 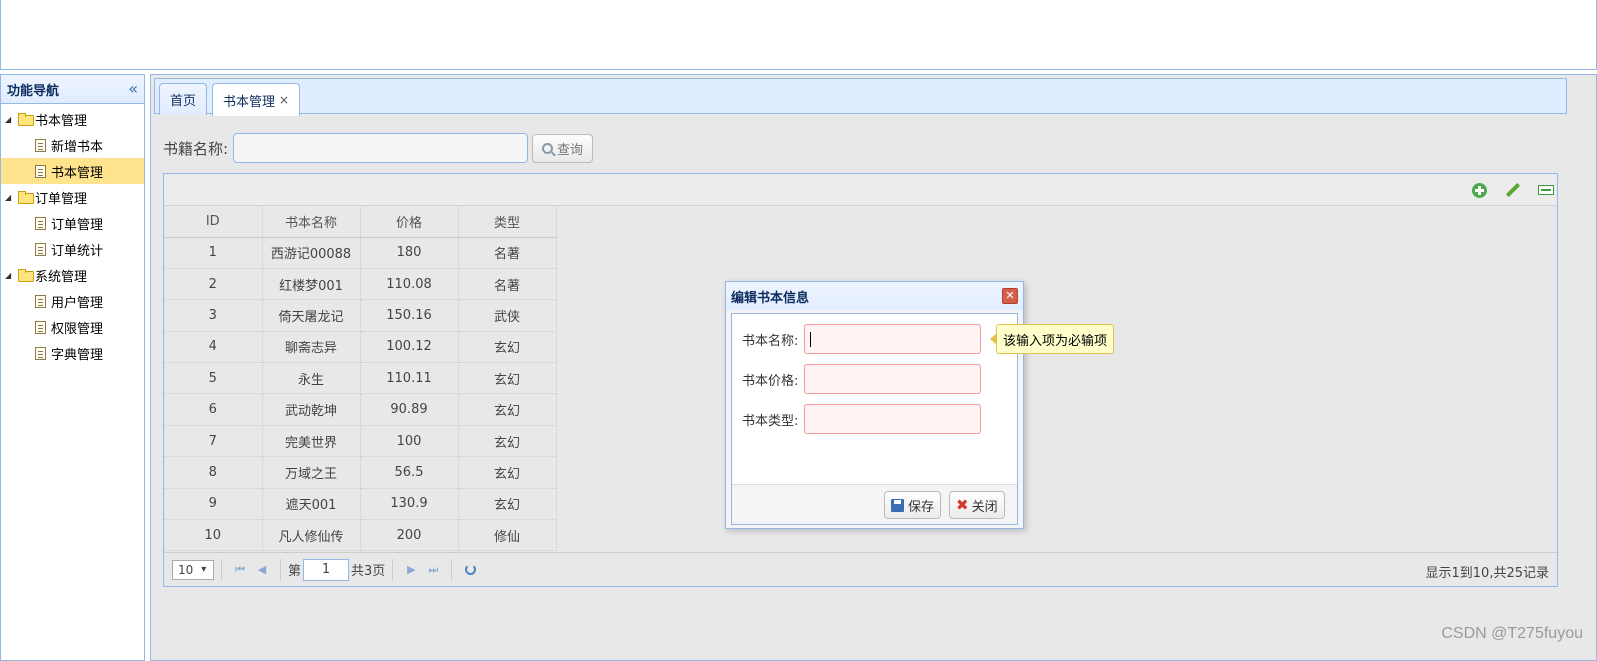 I want to click on column-header: ID, so click(x=213, y=222).